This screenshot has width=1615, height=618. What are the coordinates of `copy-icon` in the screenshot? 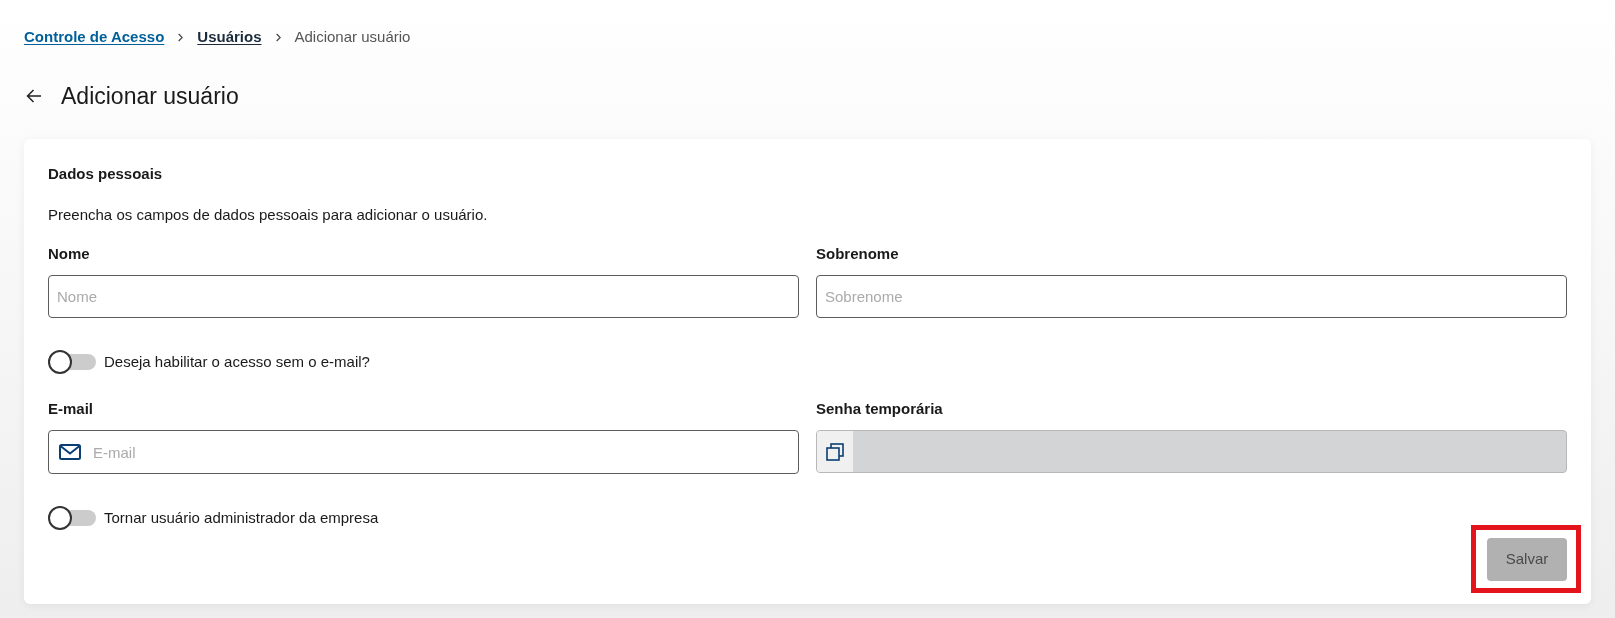 It's located at (835, 451).